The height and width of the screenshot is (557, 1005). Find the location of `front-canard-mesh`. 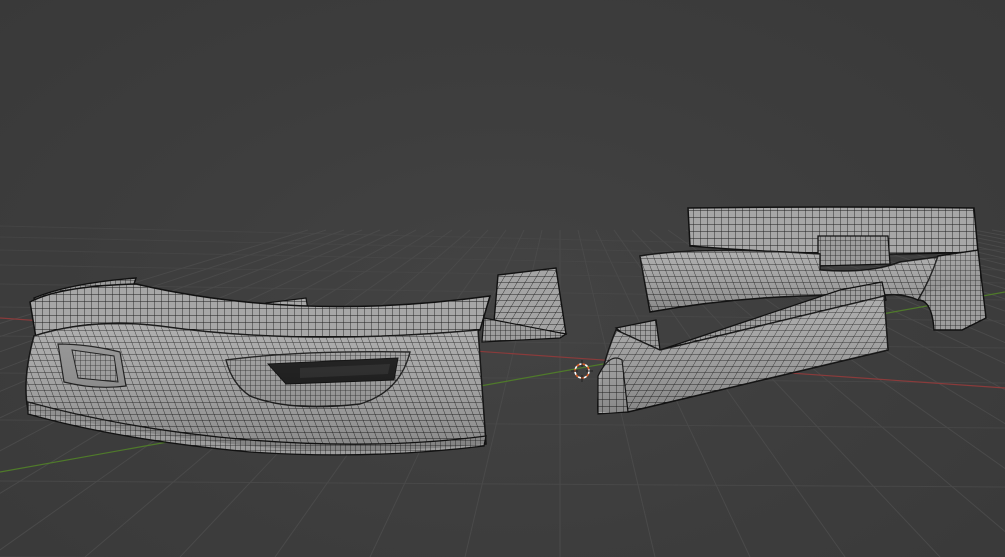

front-canard-mesh is located at coordinates (524, 305).